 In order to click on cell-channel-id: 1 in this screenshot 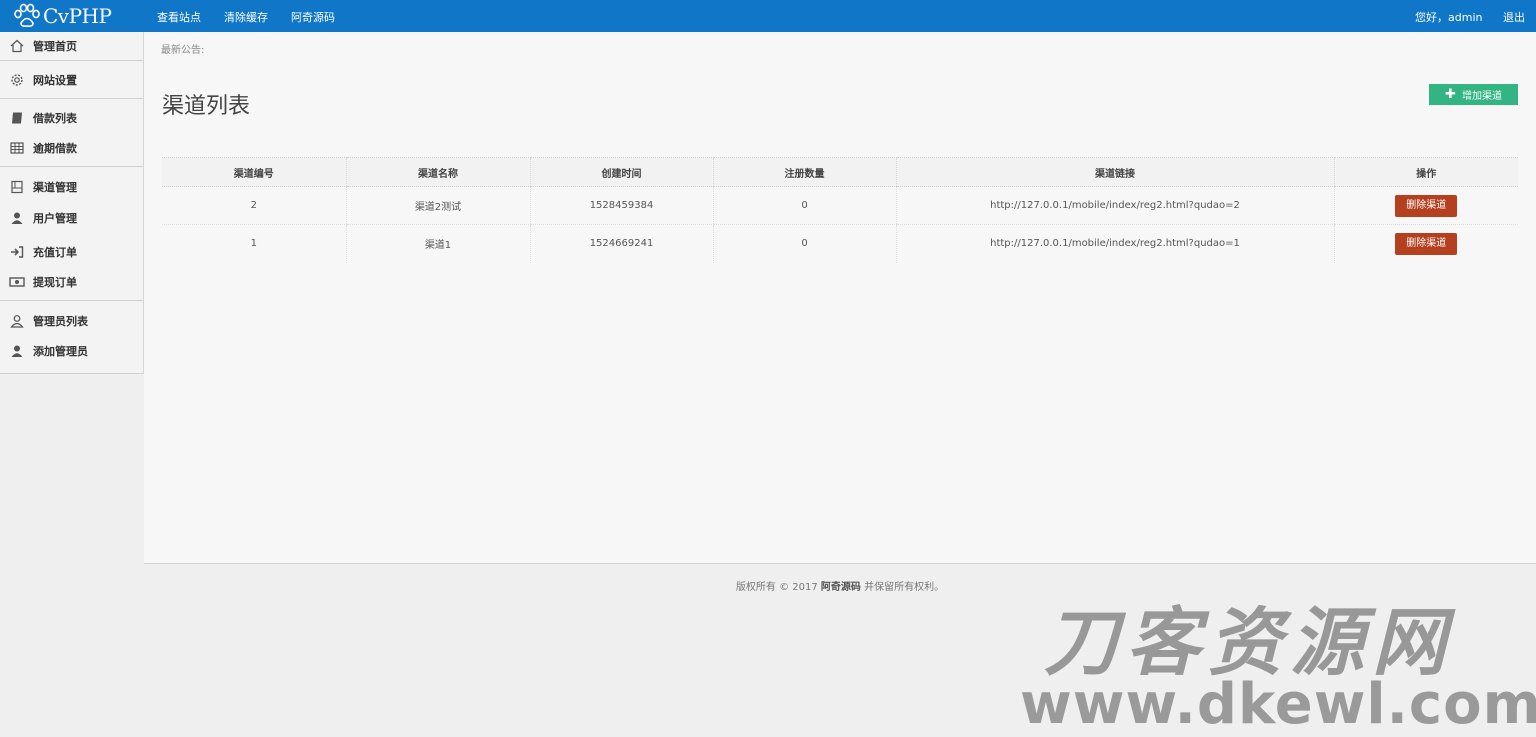, I will do `click(253, 244)`.